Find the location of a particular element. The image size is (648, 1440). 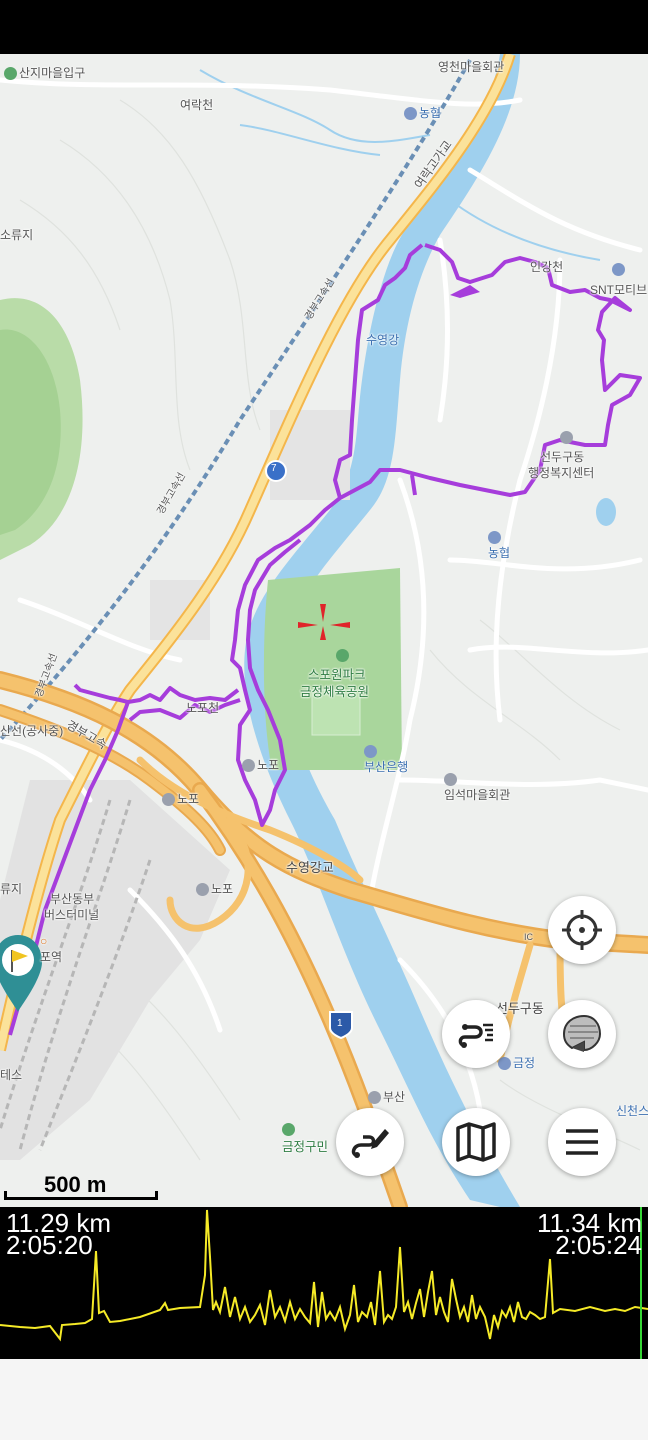

map-label-suyeong-river: 수영강 is located at coordinates (383, 340).